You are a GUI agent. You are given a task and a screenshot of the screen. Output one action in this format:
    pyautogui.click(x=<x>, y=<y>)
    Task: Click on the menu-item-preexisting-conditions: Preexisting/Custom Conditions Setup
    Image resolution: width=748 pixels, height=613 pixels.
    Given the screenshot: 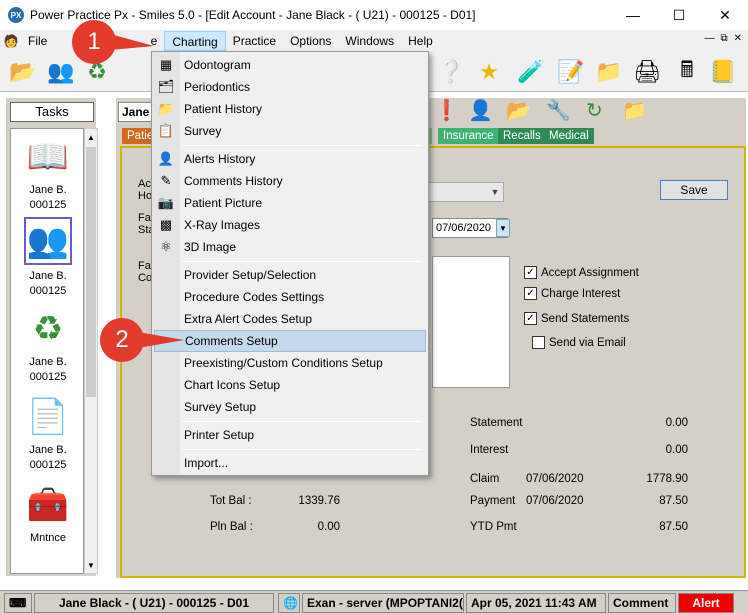 What is the action you would take?
    pyautogui.click(x=290, y=363)
    